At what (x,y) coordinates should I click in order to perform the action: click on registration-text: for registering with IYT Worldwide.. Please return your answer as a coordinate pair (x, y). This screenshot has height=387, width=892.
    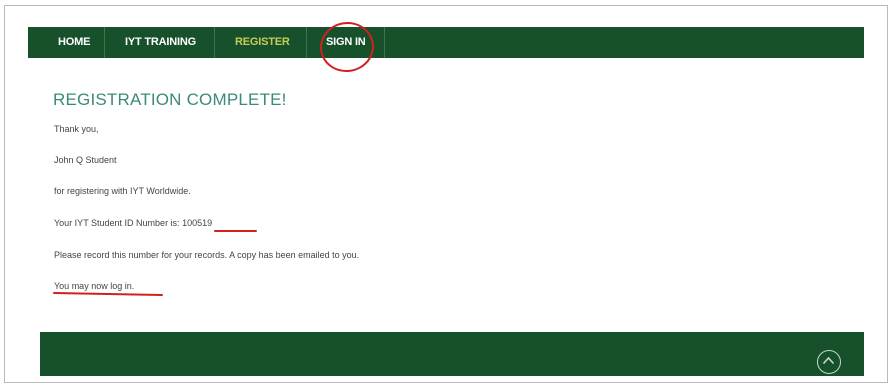
    Looking at the image, I should click on (122, 191).